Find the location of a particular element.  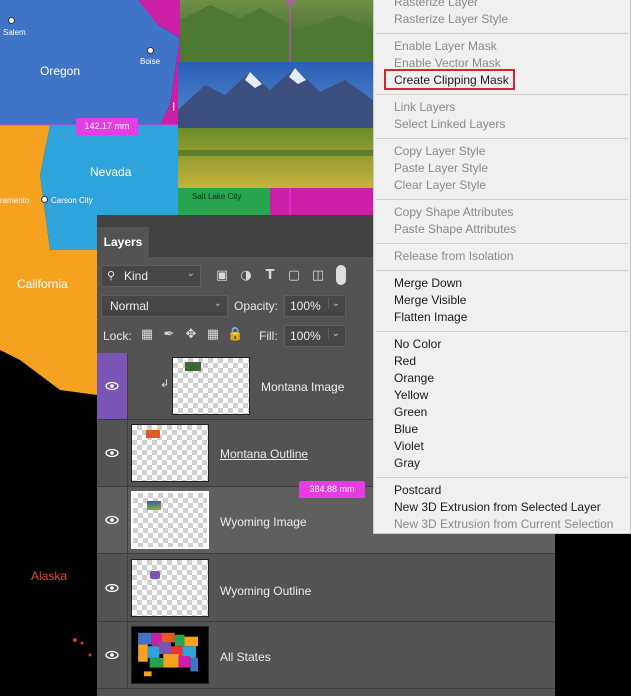

fill-value: 100% is located at coordinates (305, 336).